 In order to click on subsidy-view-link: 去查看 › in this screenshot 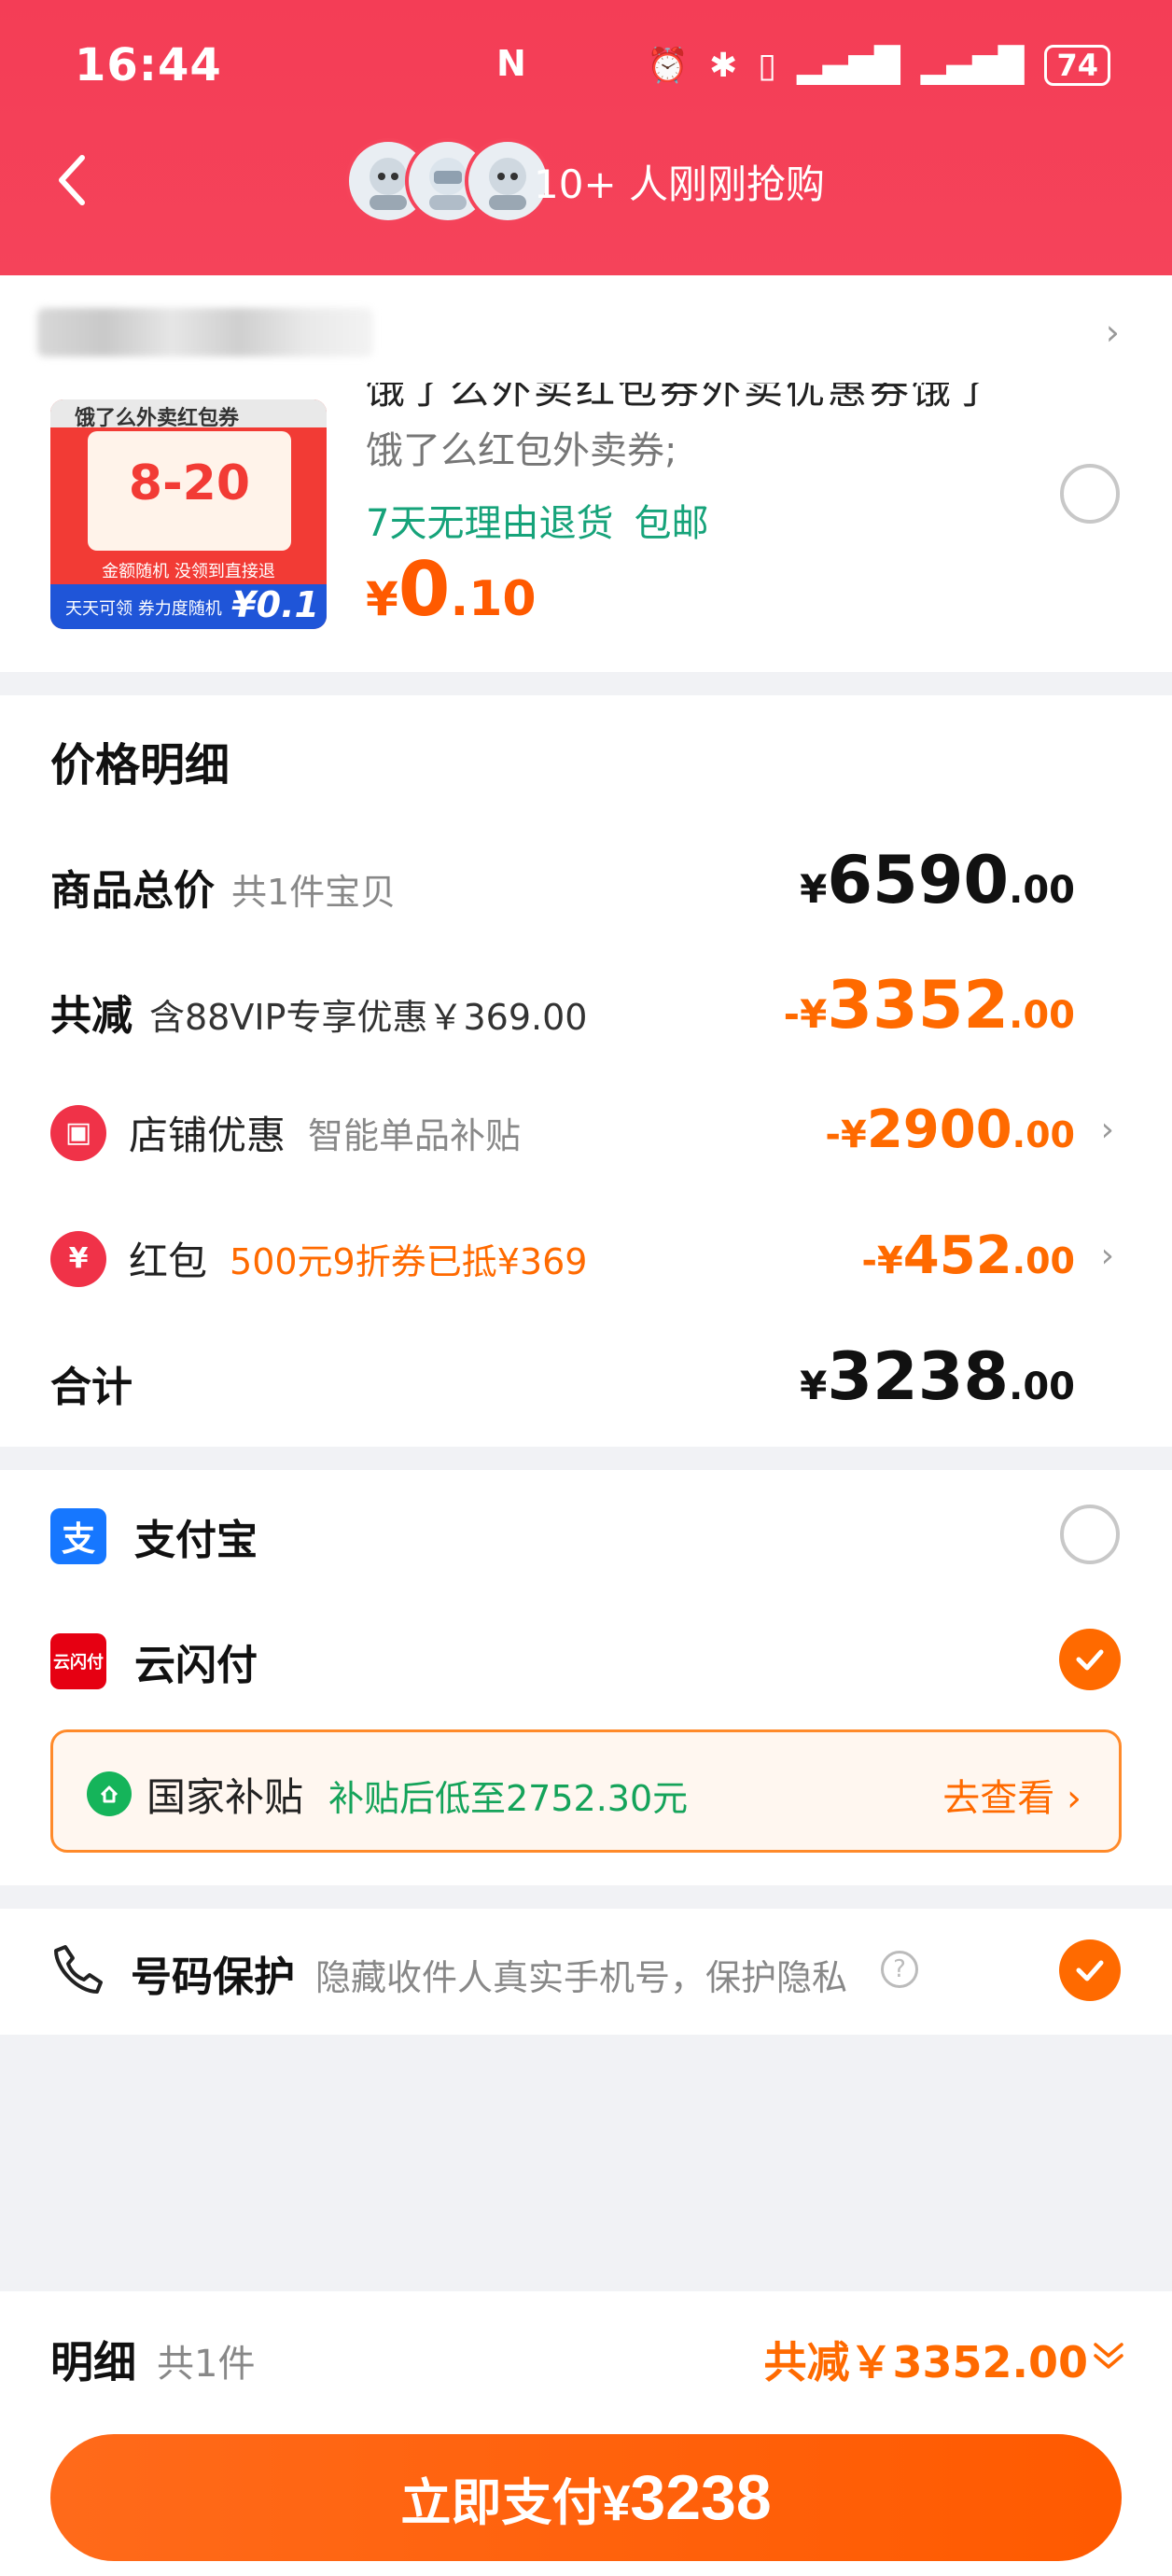, I will do `click(1011, 1795)`.